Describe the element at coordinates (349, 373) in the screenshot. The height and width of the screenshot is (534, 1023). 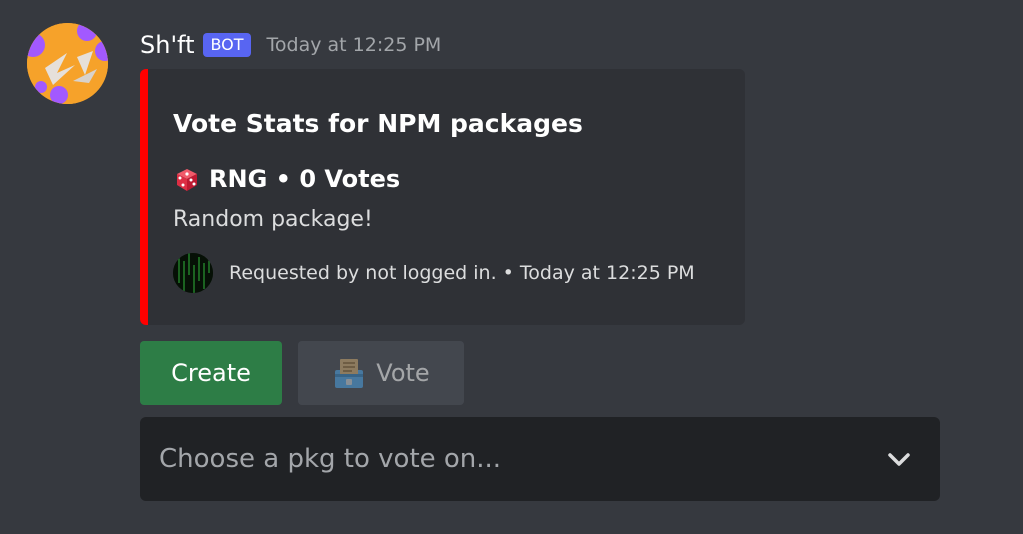
I see `ballot-box-icon` at that location.